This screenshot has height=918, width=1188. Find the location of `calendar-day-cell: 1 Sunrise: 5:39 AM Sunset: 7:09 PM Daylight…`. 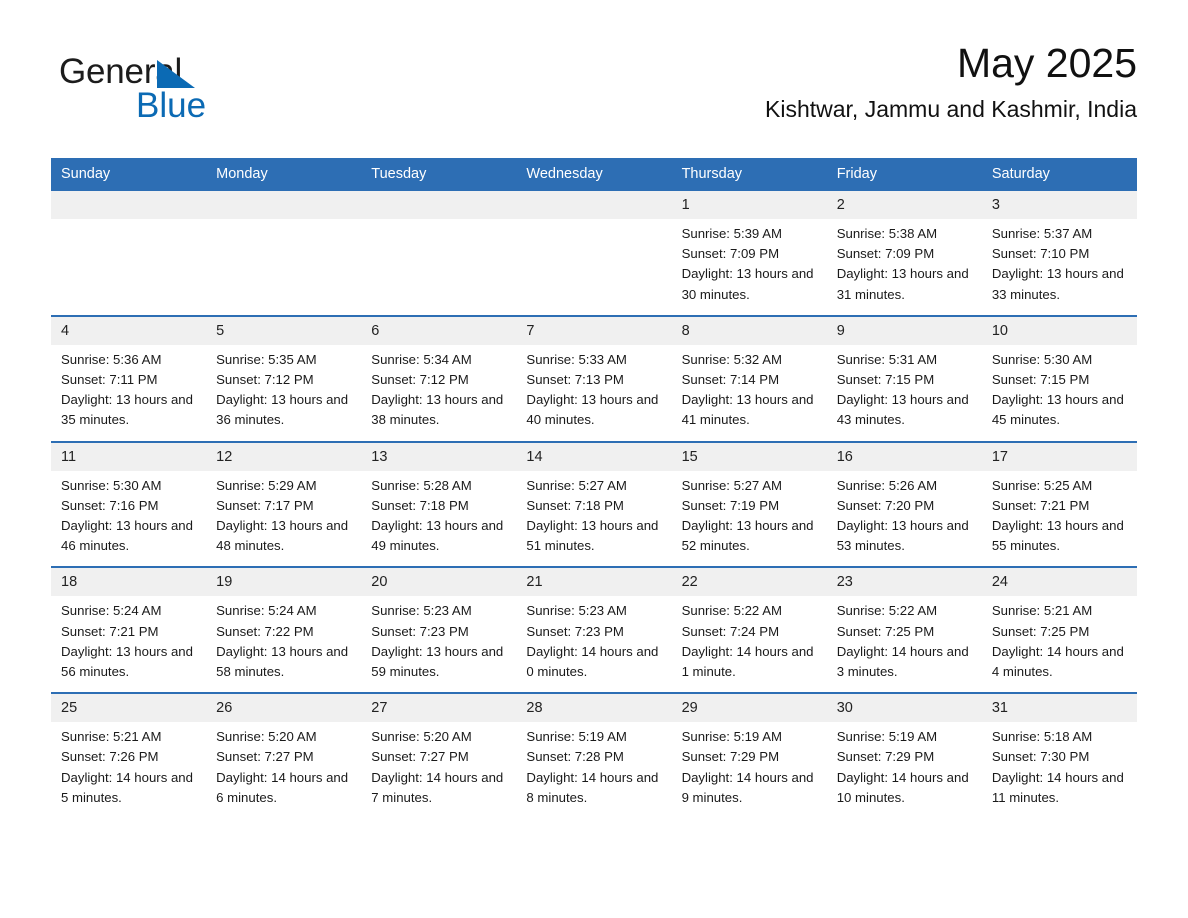

calendar-day-cell: 1 Sunrise: 5:39 AM Sunset: 7:09 PM Daylight… is located at coordinates (749, 253).